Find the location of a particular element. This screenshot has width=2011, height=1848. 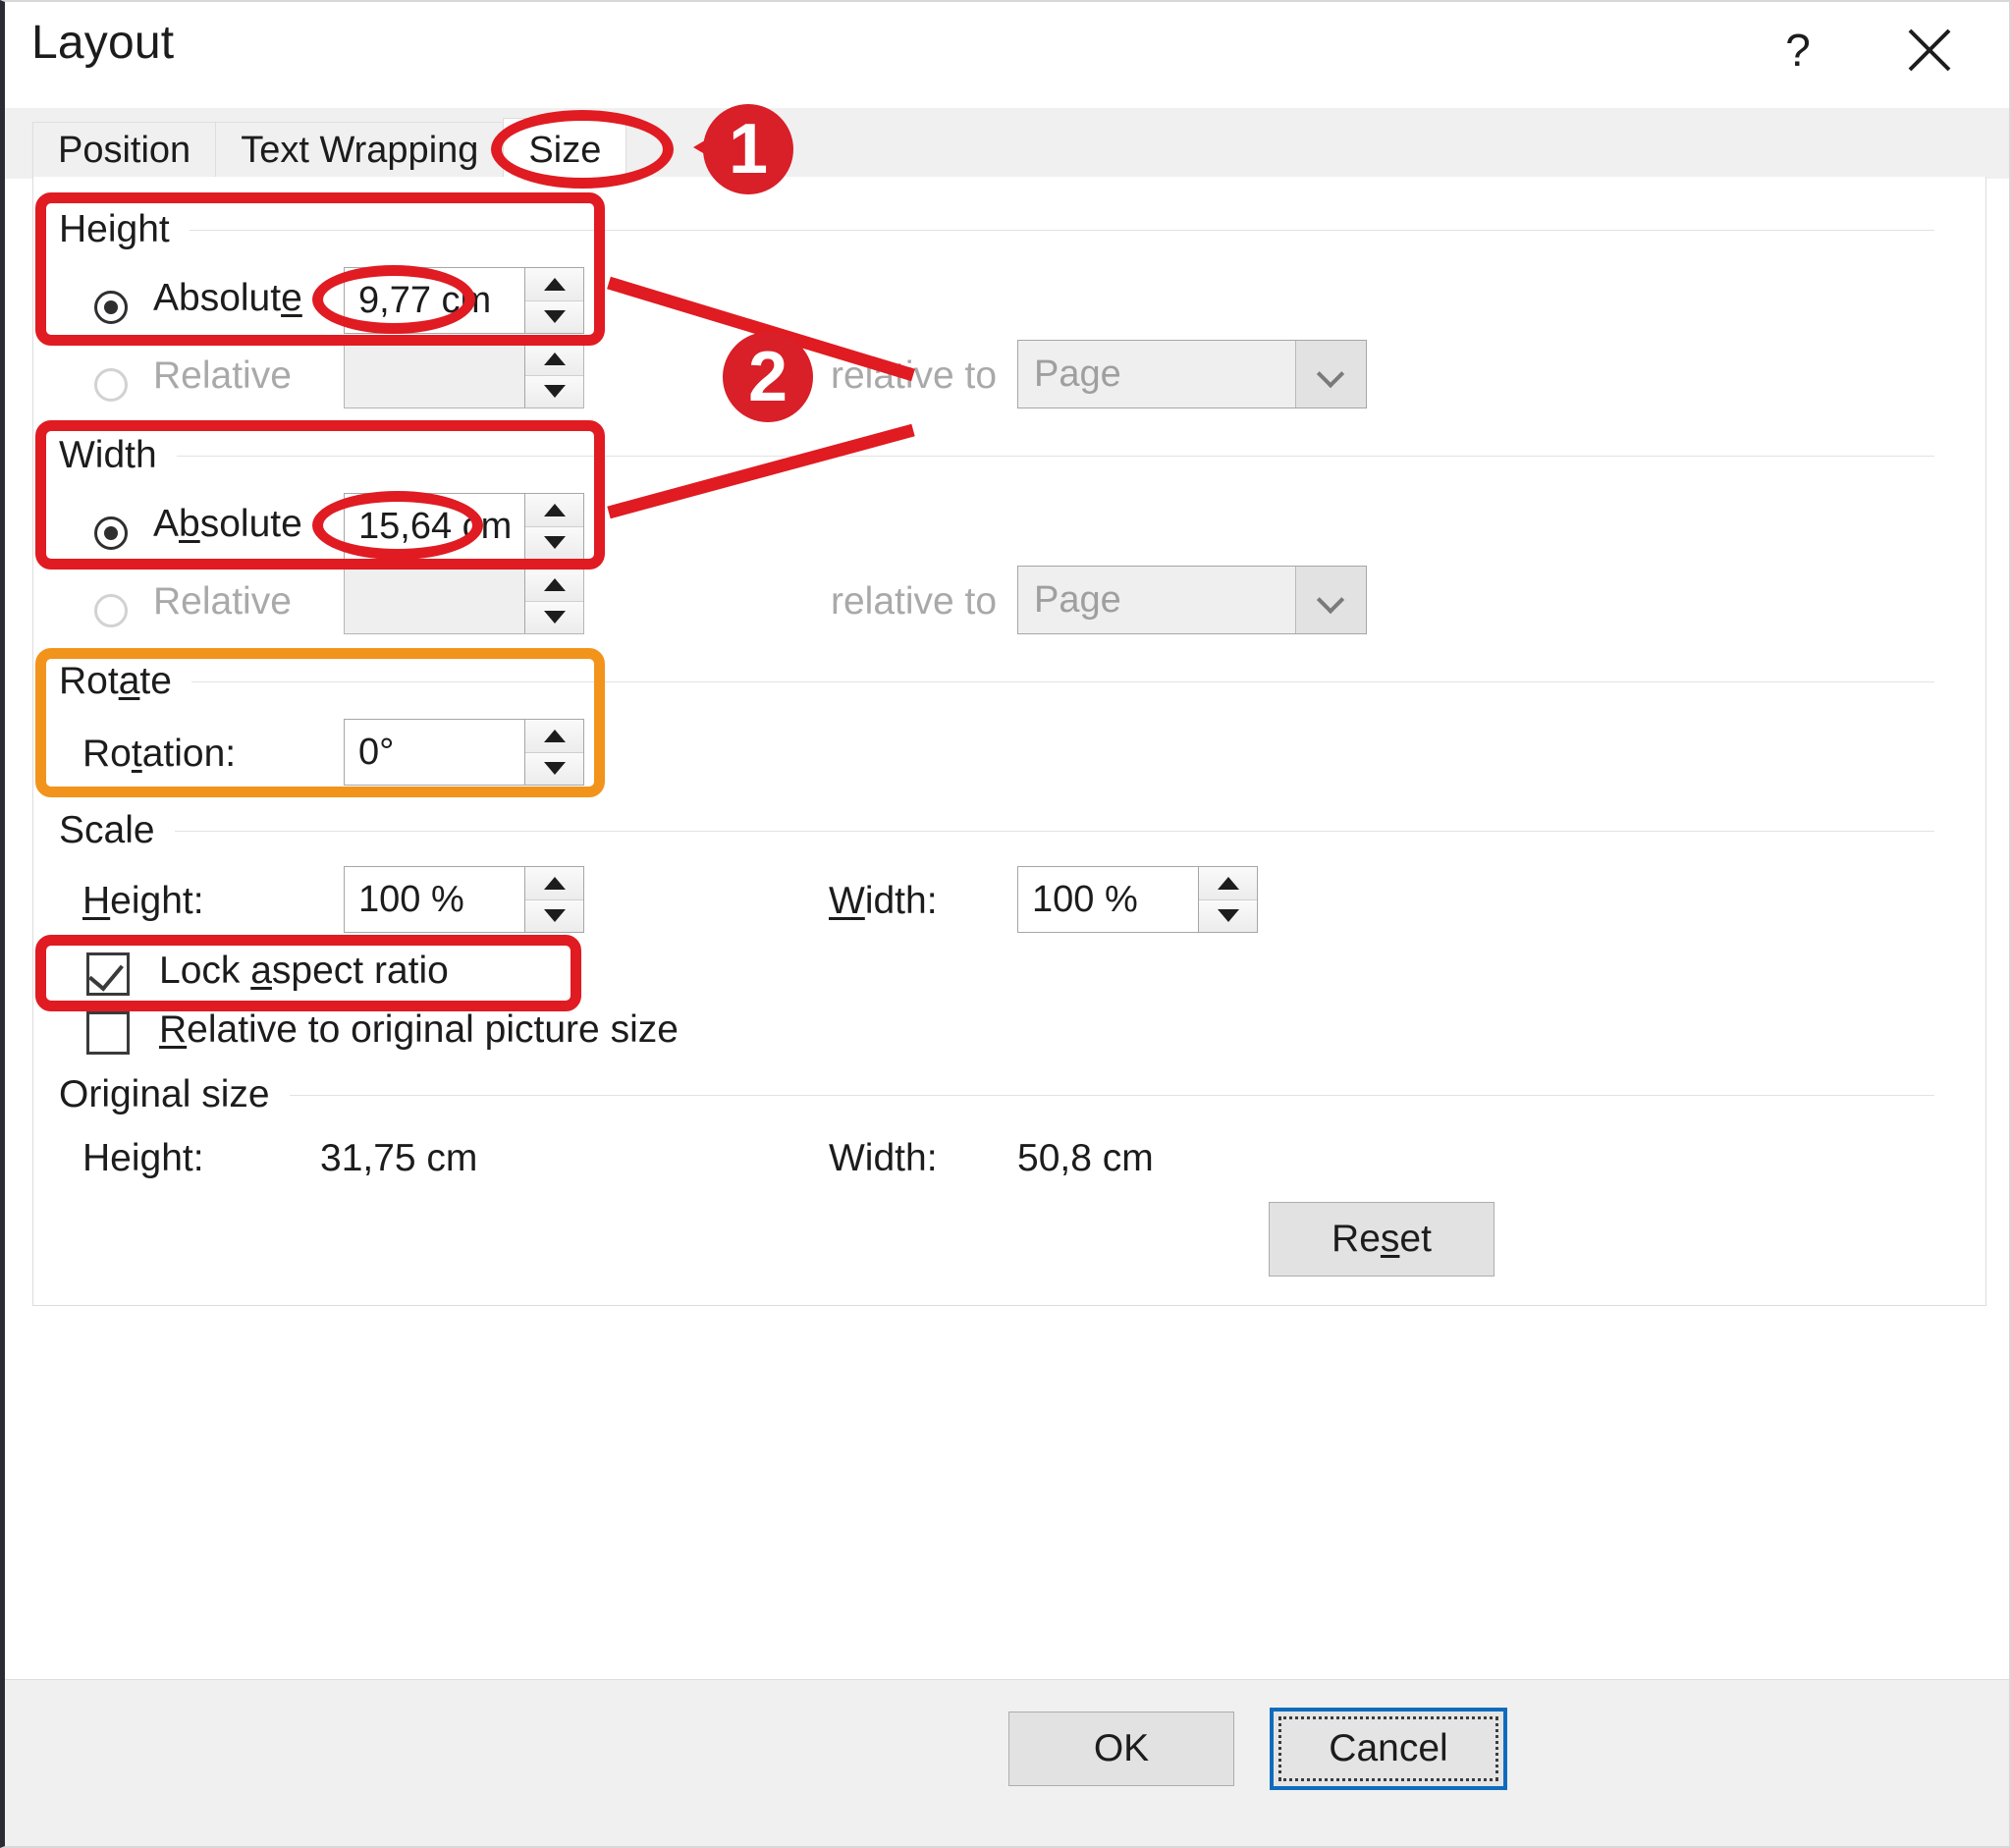

tab-strip: Position Text Wrapping Size is located at coordinates (1007, 144).